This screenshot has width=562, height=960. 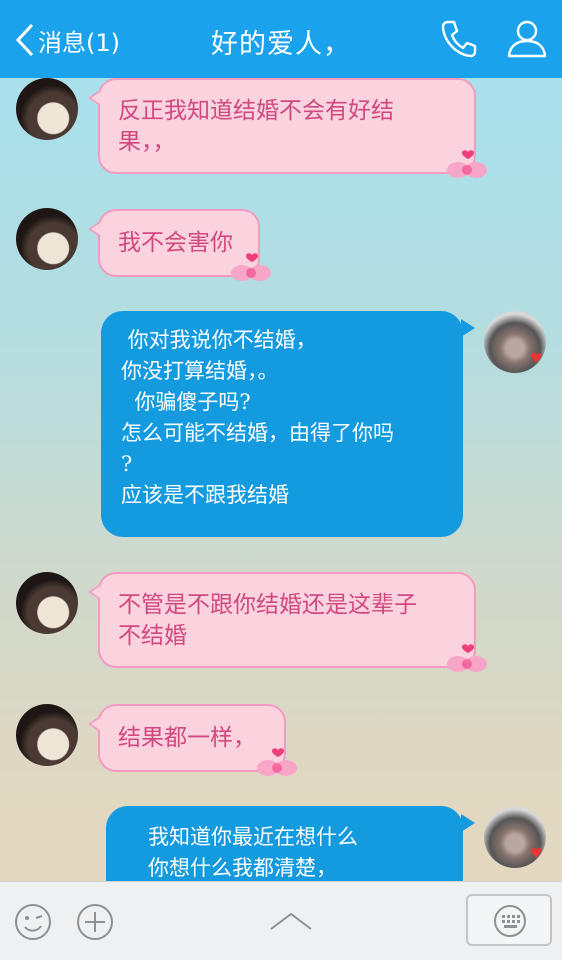 I want to click on plus-circle-icon, so click(x=95, y=924).